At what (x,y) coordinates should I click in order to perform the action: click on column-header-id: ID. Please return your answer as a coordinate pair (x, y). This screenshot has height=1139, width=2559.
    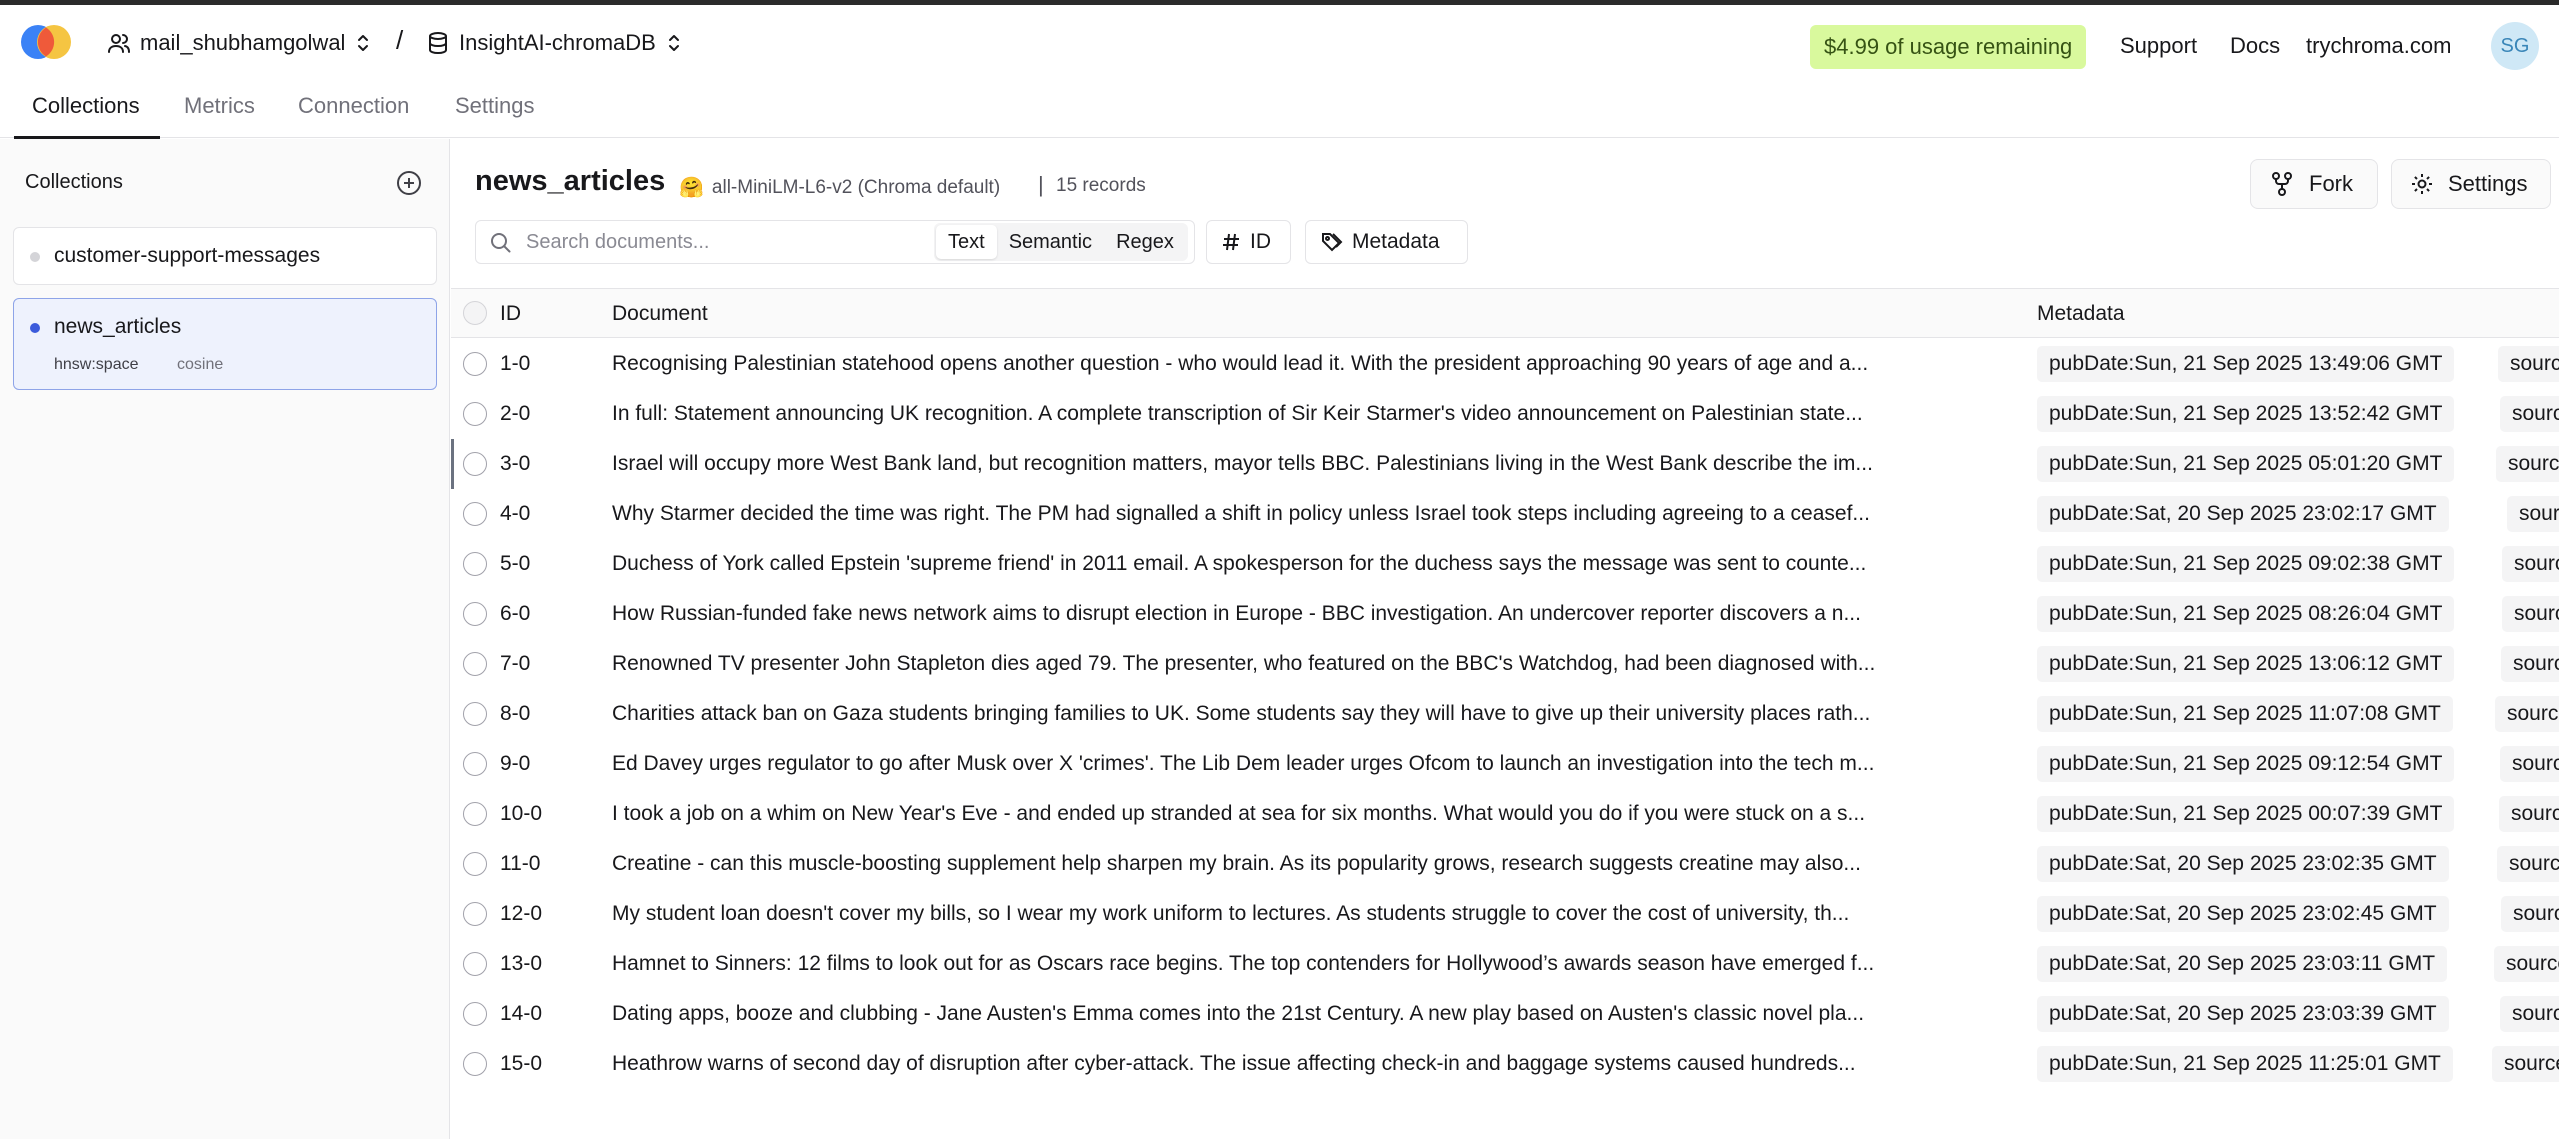
    Looking at the image, I should click on (510, 314).